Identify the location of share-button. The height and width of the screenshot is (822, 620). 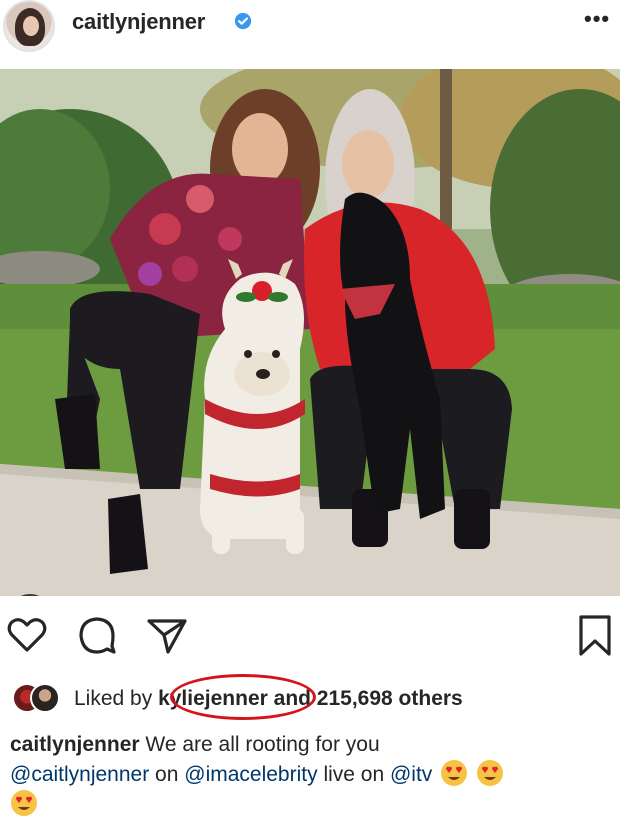
(167, 635).